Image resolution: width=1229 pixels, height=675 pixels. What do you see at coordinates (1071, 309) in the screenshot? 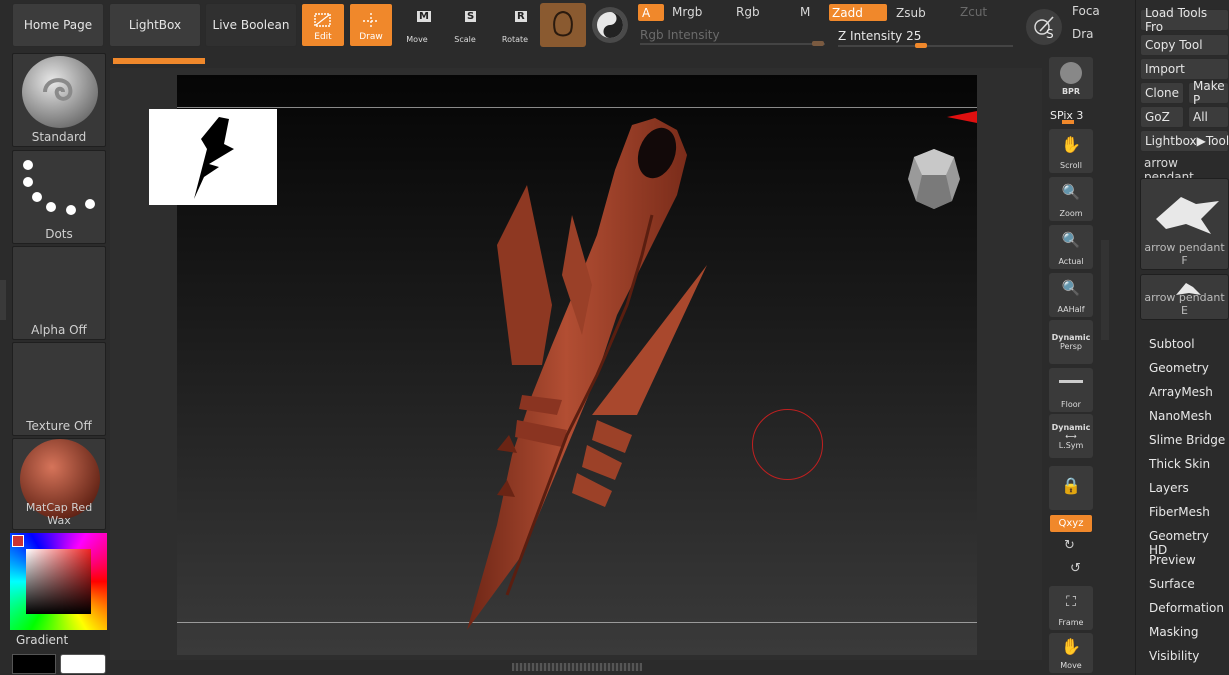
I see `aahalf-label: AAHalf` at bounding box center [1071, 309].